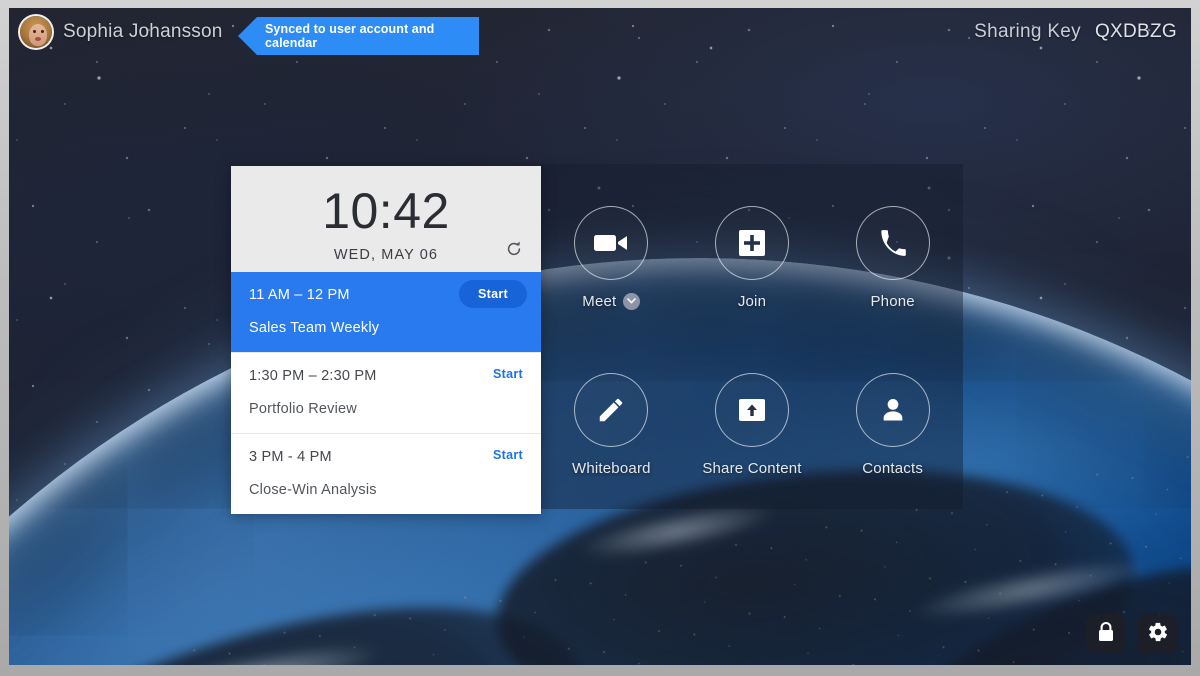  I want to click on action-phone-label-row: Phone, so click(892, 301).